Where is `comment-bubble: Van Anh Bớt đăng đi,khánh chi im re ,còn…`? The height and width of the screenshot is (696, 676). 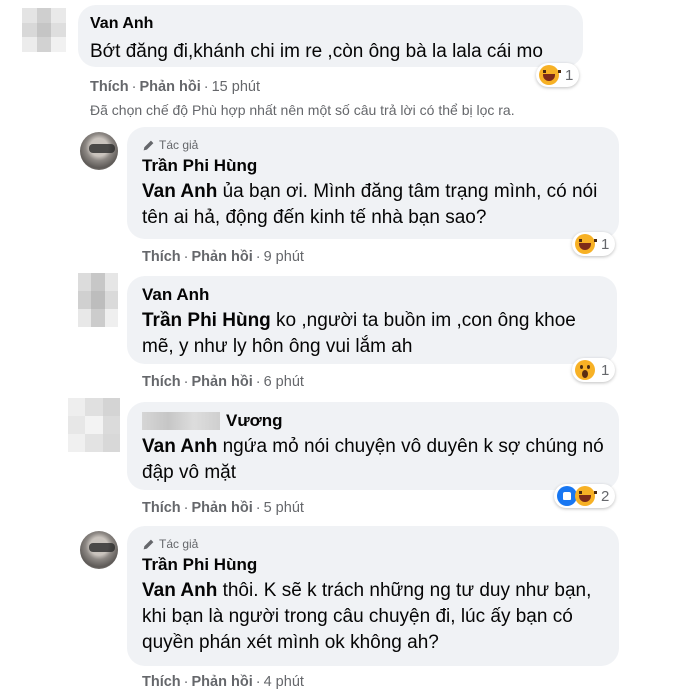
comment-bubble: Van Anh Bớt đăng đi,khánh chi im re ,còn… is located at coordinates (330, 36).